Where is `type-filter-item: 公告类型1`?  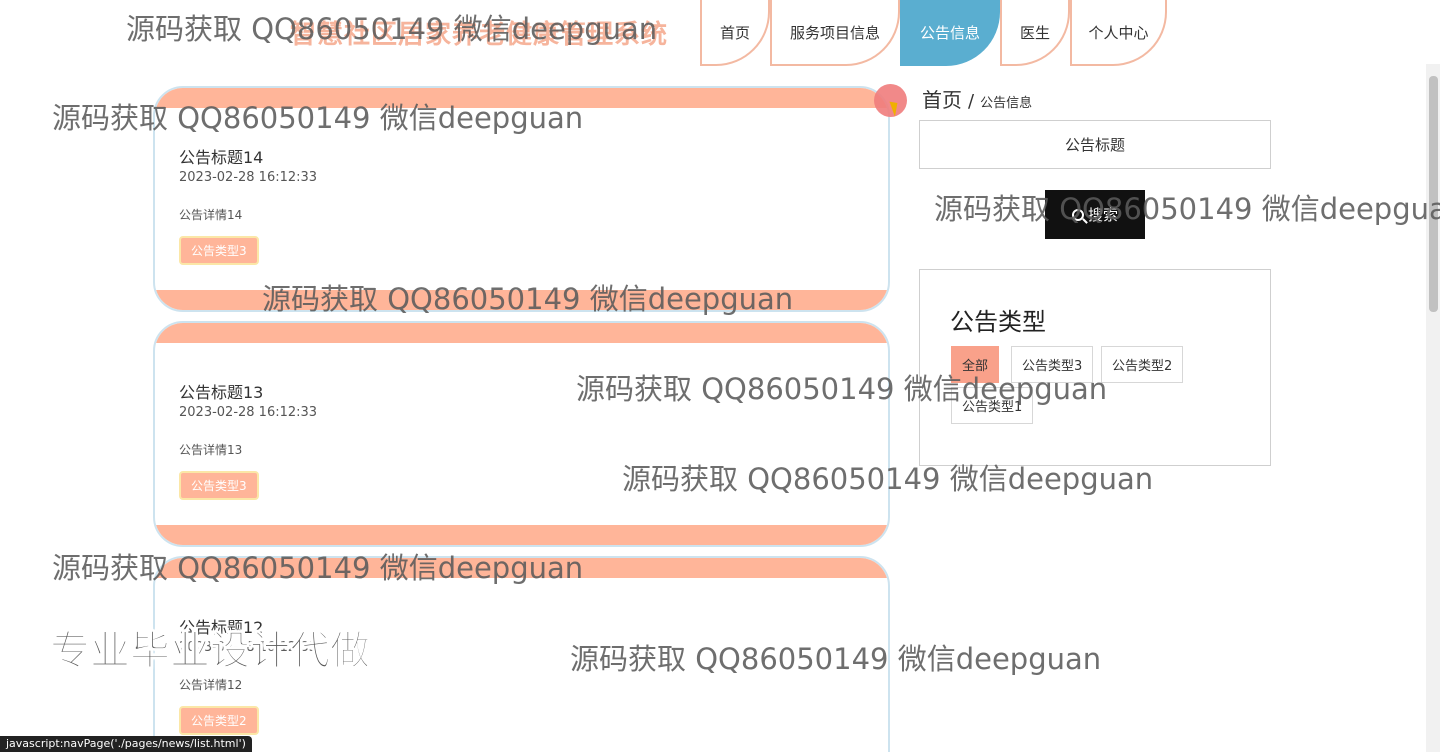 type-filter-item: 公告类型1 is located at coordinates (992, 405).